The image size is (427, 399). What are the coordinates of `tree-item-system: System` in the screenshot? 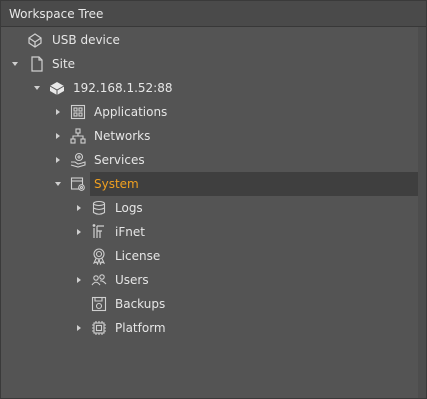 It's located at (209, 184).